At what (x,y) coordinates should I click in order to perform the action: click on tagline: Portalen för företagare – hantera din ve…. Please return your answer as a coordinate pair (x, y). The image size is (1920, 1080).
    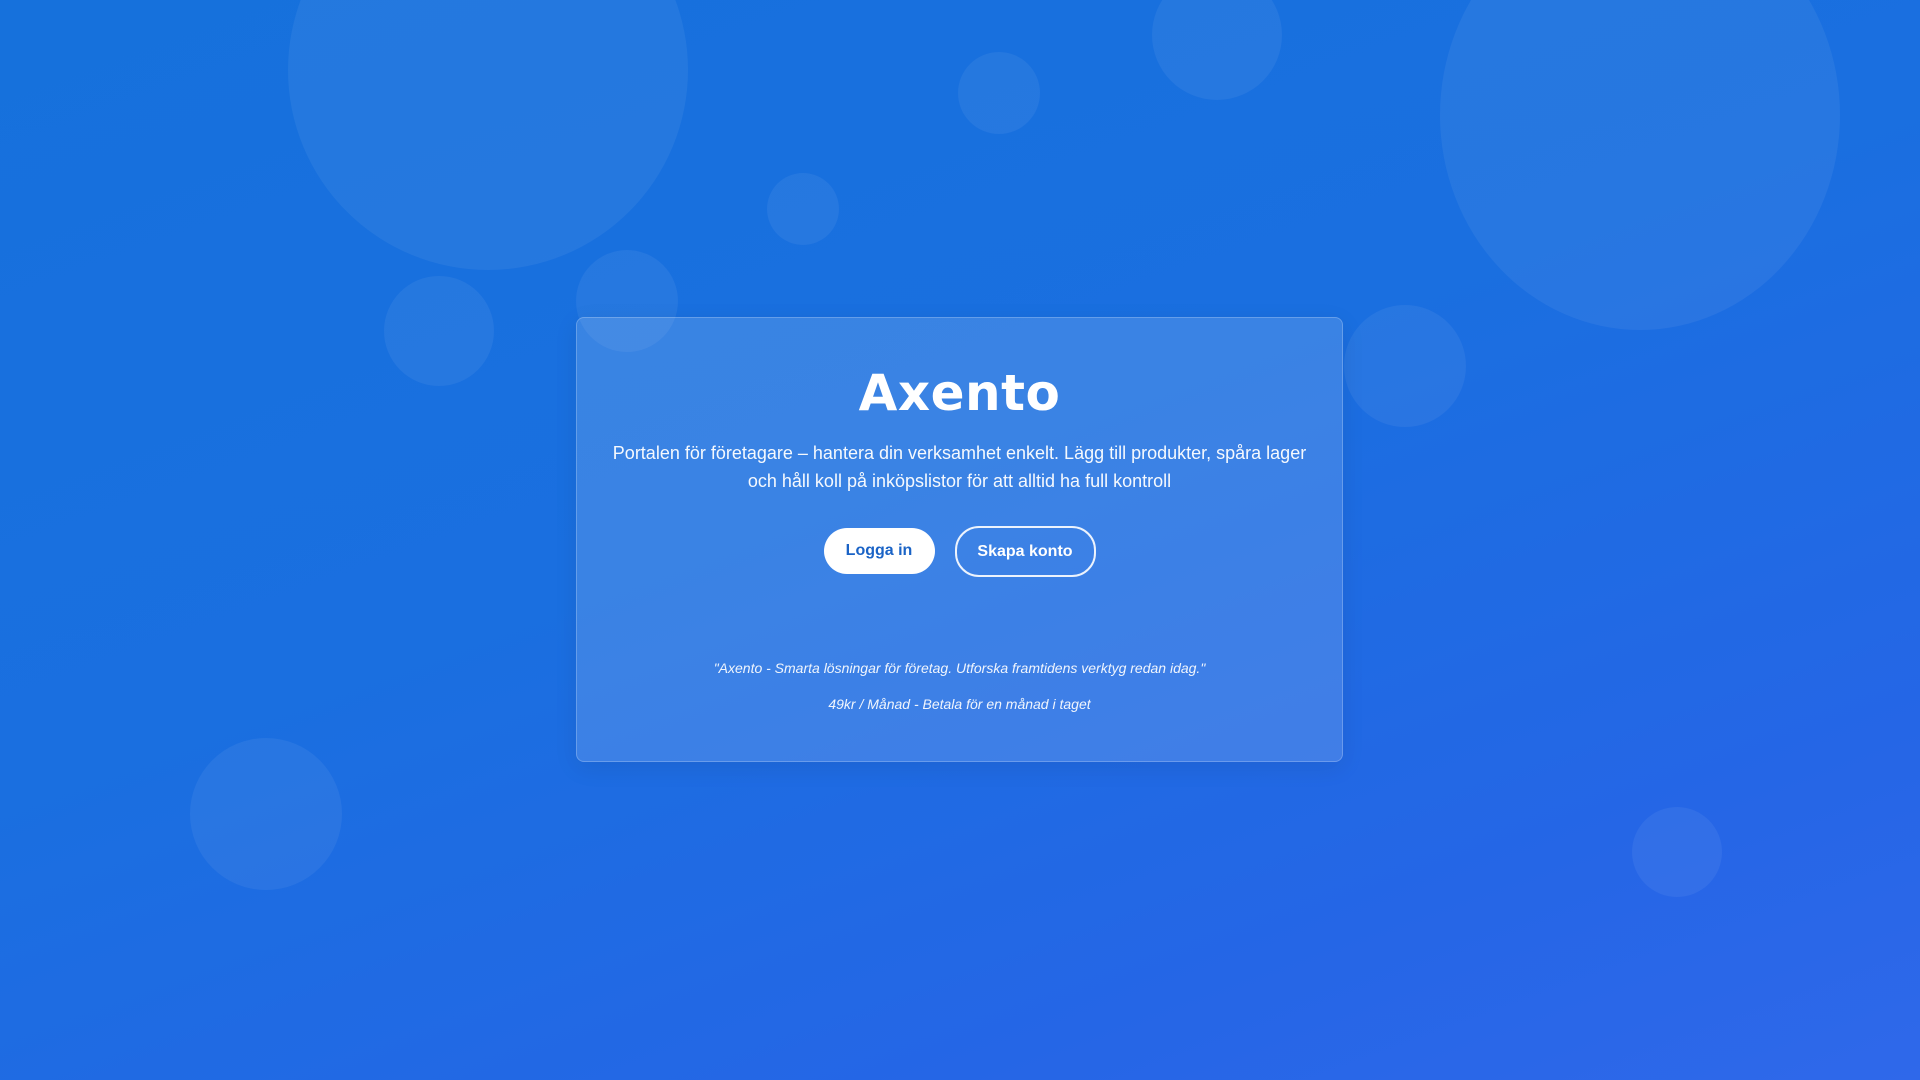
    Looking at the image, I should click on (959, 467).